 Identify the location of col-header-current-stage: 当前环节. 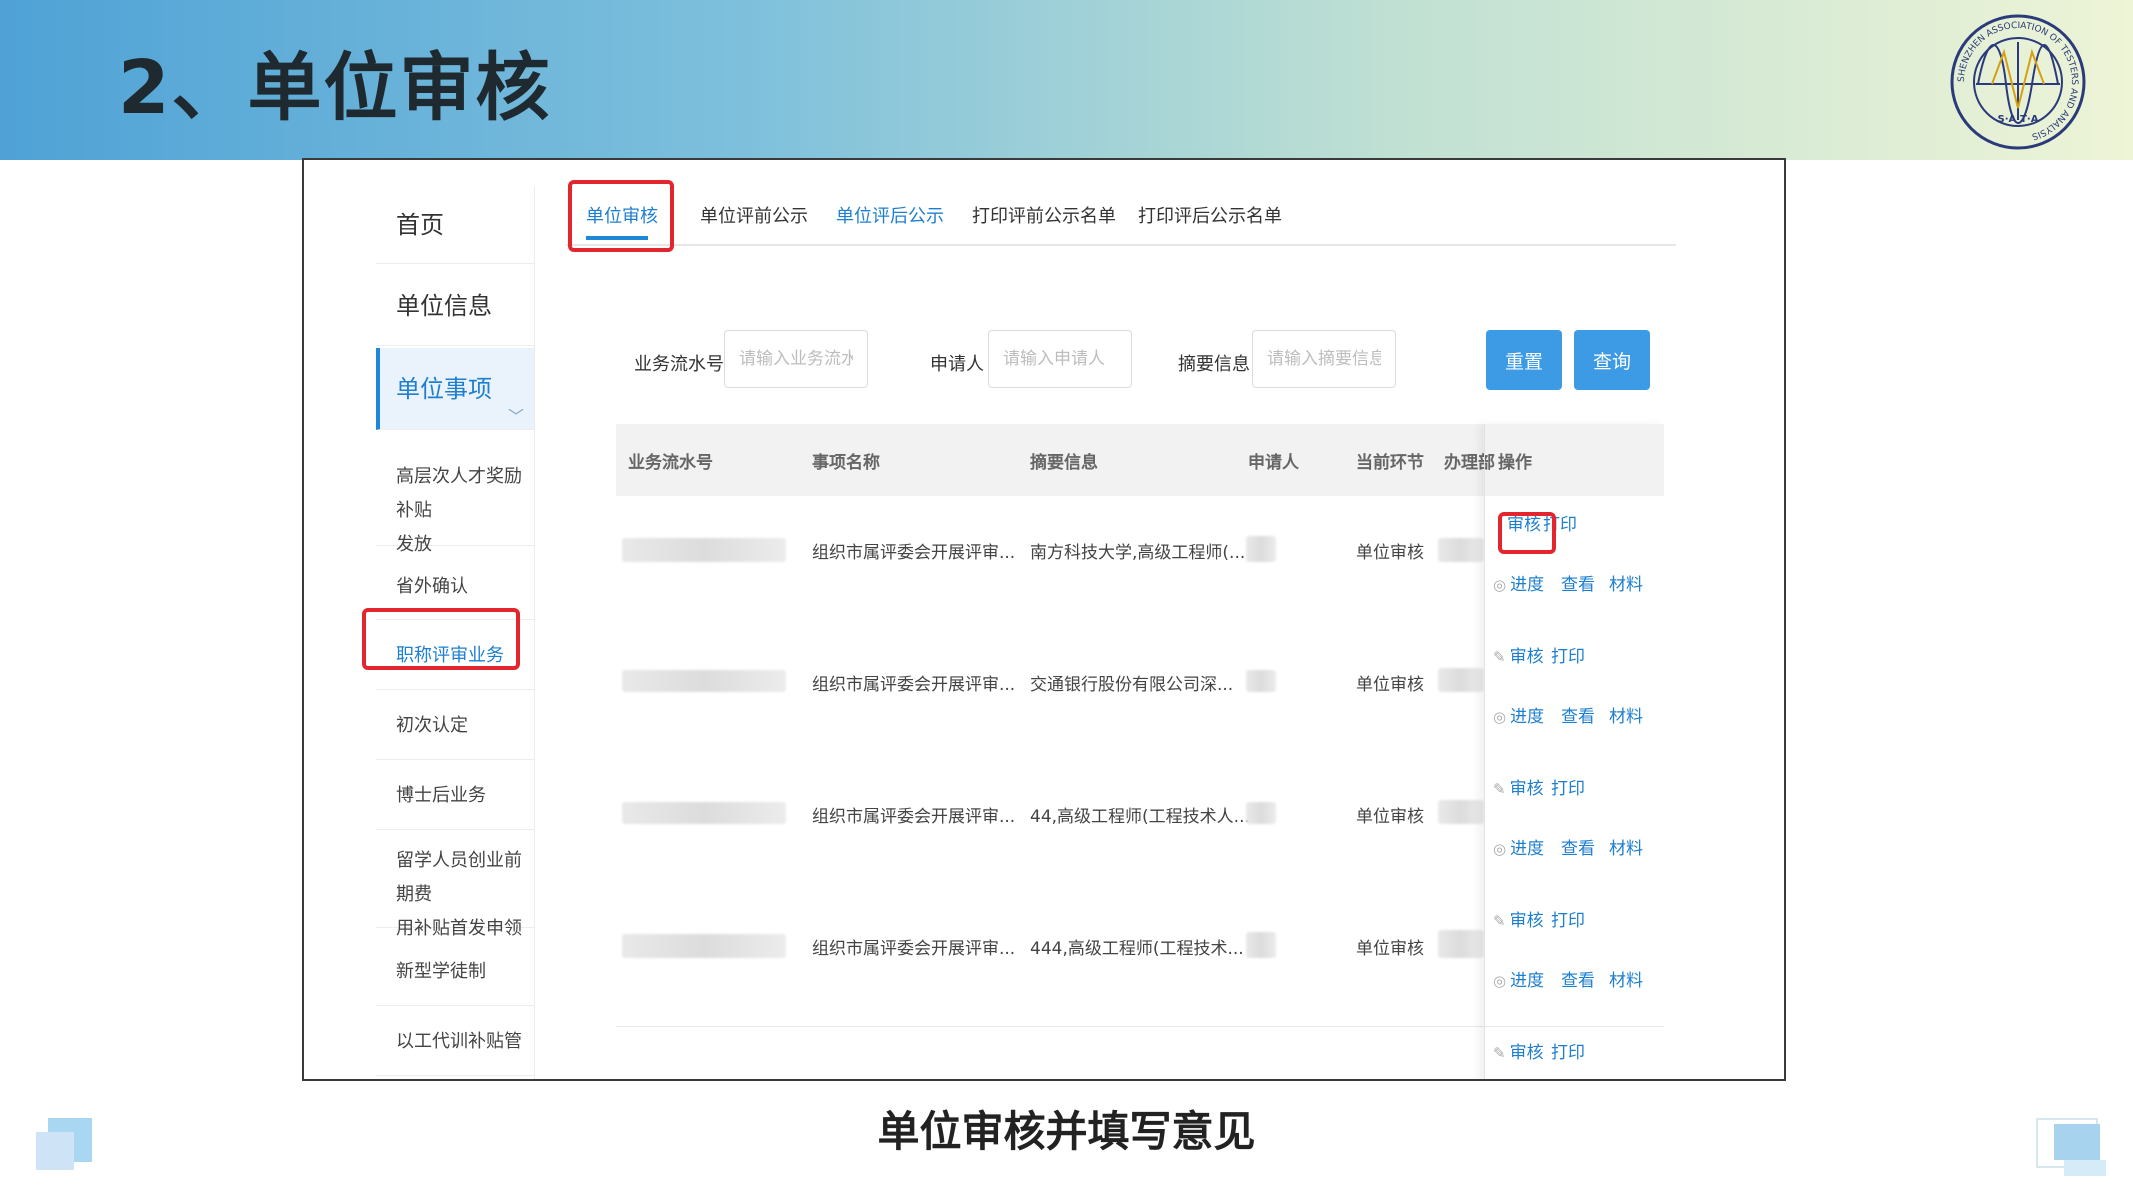
(1390, 463).